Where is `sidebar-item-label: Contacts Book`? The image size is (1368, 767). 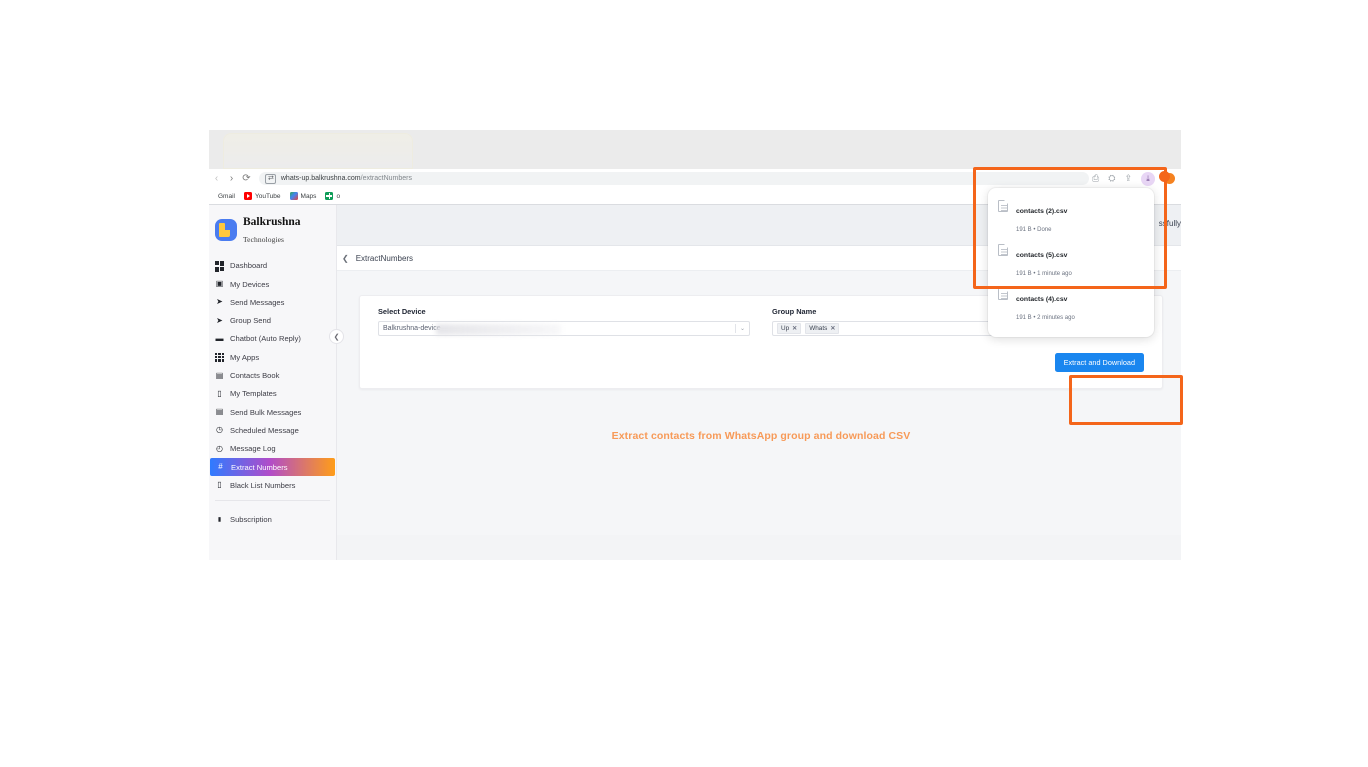 sidebar-item-label: Contacts Book is located at coordinates (255, 376).